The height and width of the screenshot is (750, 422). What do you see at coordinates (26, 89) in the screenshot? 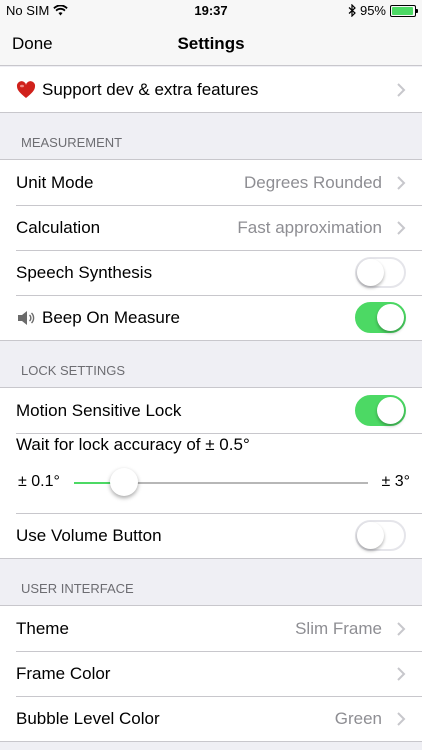
I see `heart-icon` at bounding box center [26, 89].